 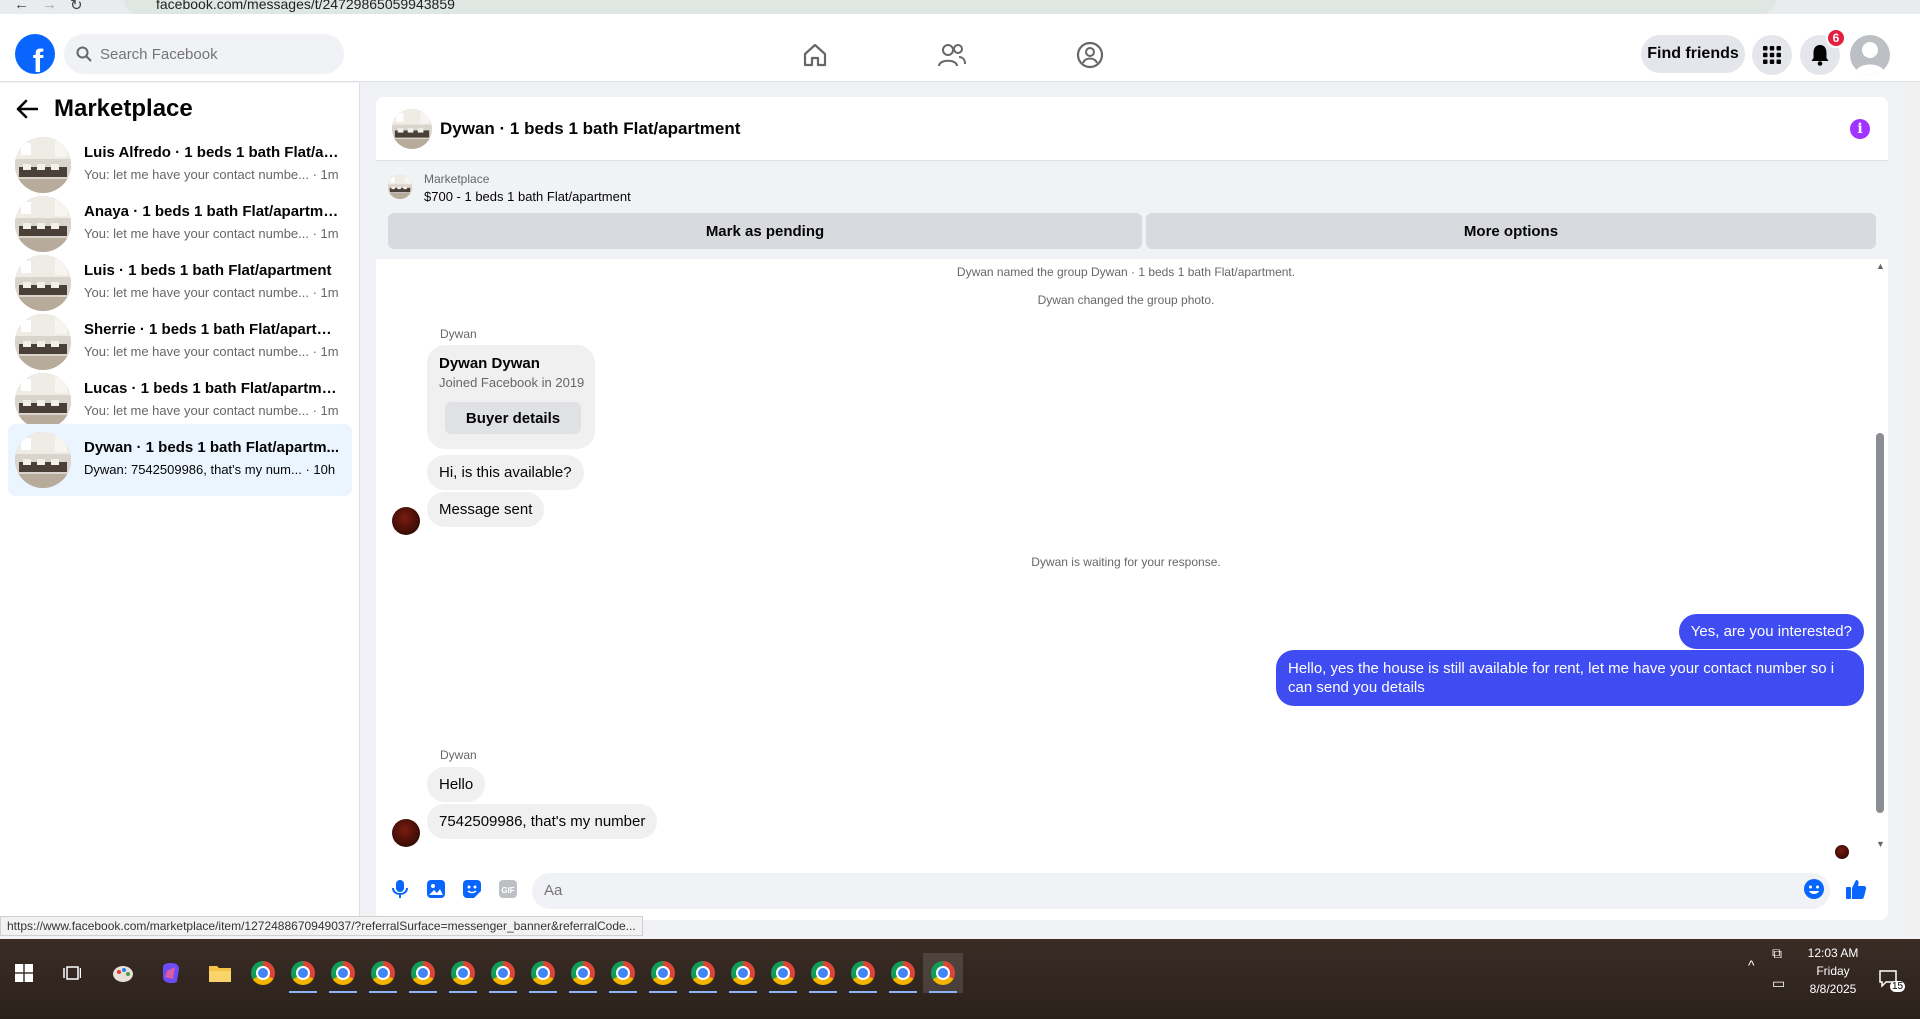 I want to click on scroll-up-arrow-icon: ▲, so click(x=1880, y=266).